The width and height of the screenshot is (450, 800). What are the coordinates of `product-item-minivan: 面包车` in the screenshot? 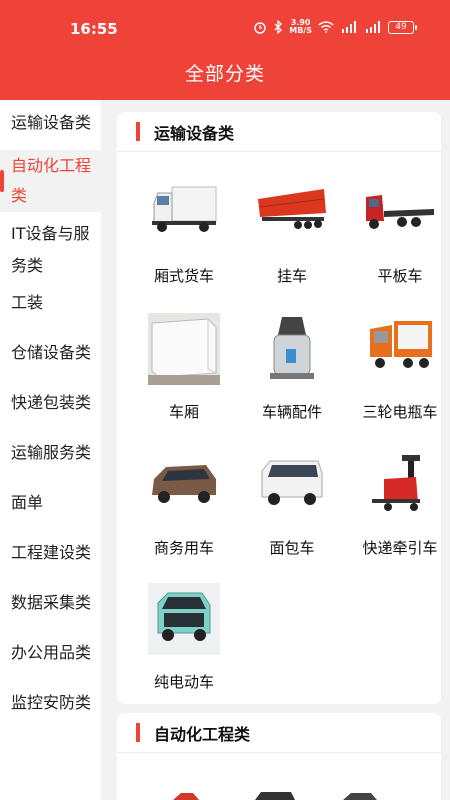 It's located at (292, 517).